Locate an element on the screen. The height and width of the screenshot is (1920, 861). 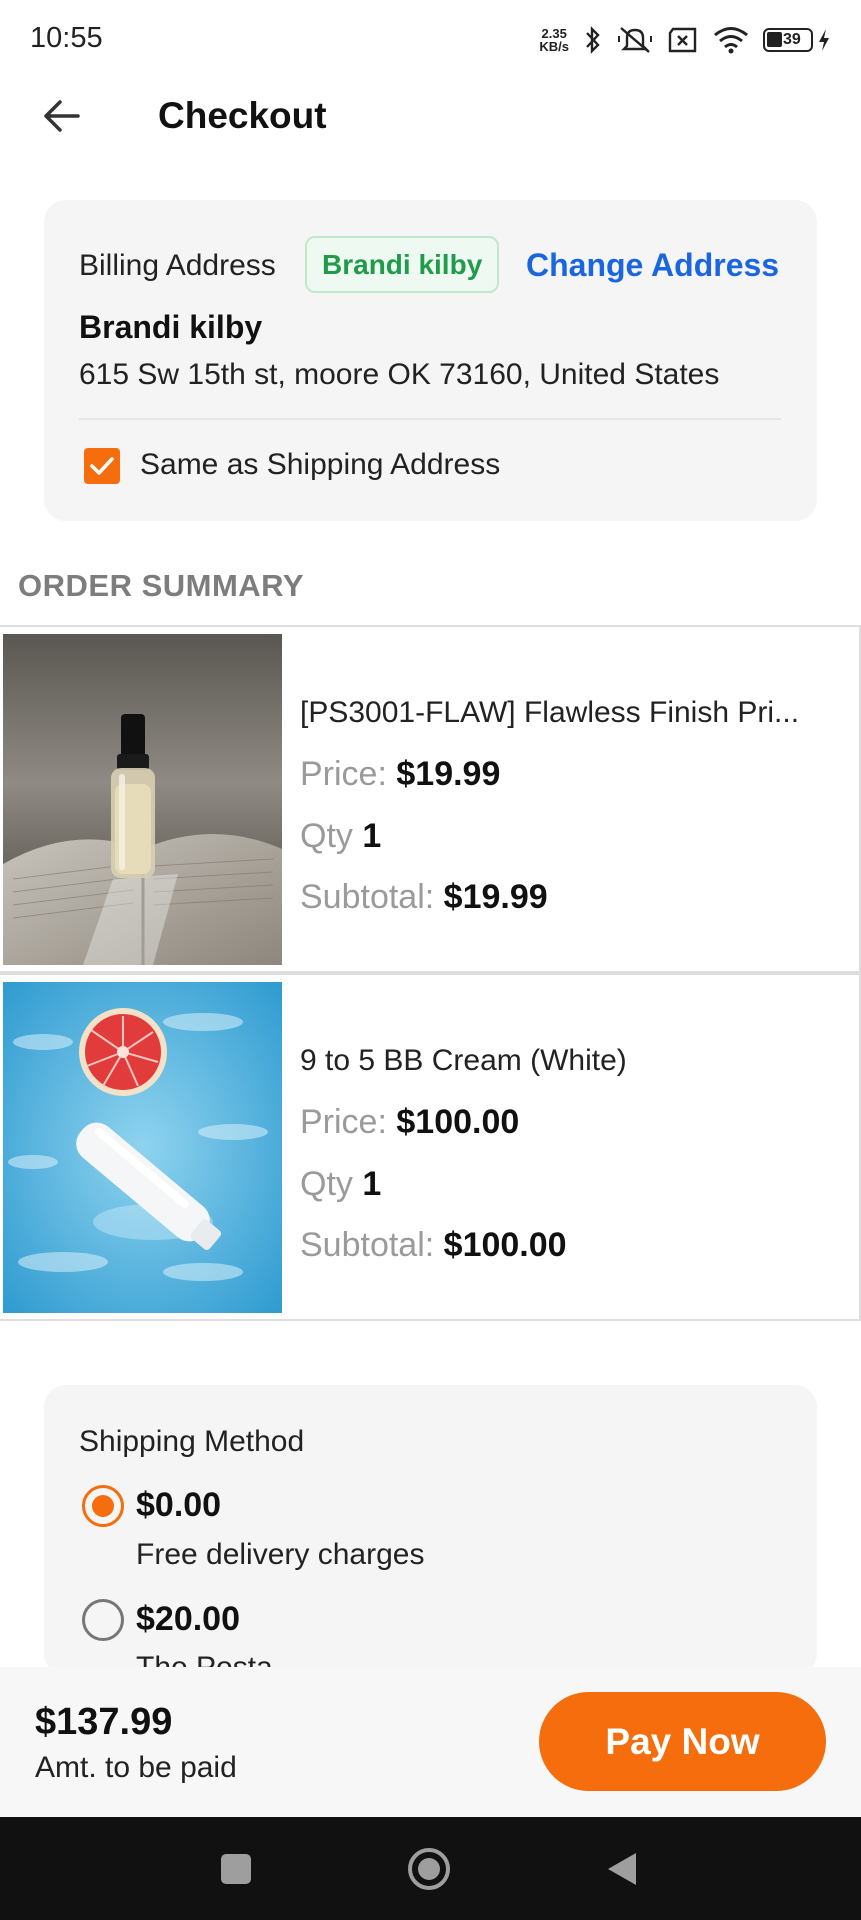
shipping-option-price: $0.00 is located at coordinates (179, 1505).